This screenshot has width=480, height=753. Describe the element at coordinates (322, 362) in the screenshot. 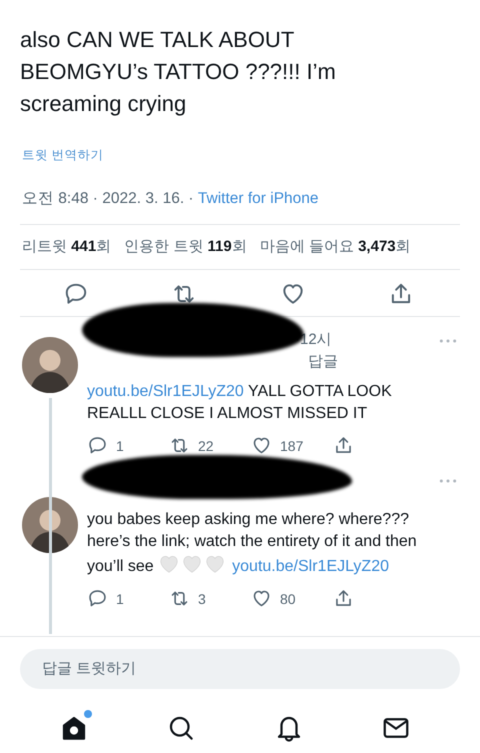

I see `reply-context: 답글` at that location.